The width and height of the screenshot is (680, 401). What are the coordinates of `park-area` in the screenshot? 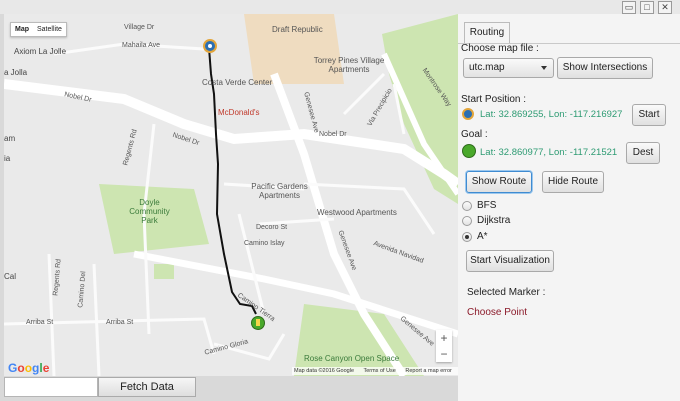 It's located at (164, 271).